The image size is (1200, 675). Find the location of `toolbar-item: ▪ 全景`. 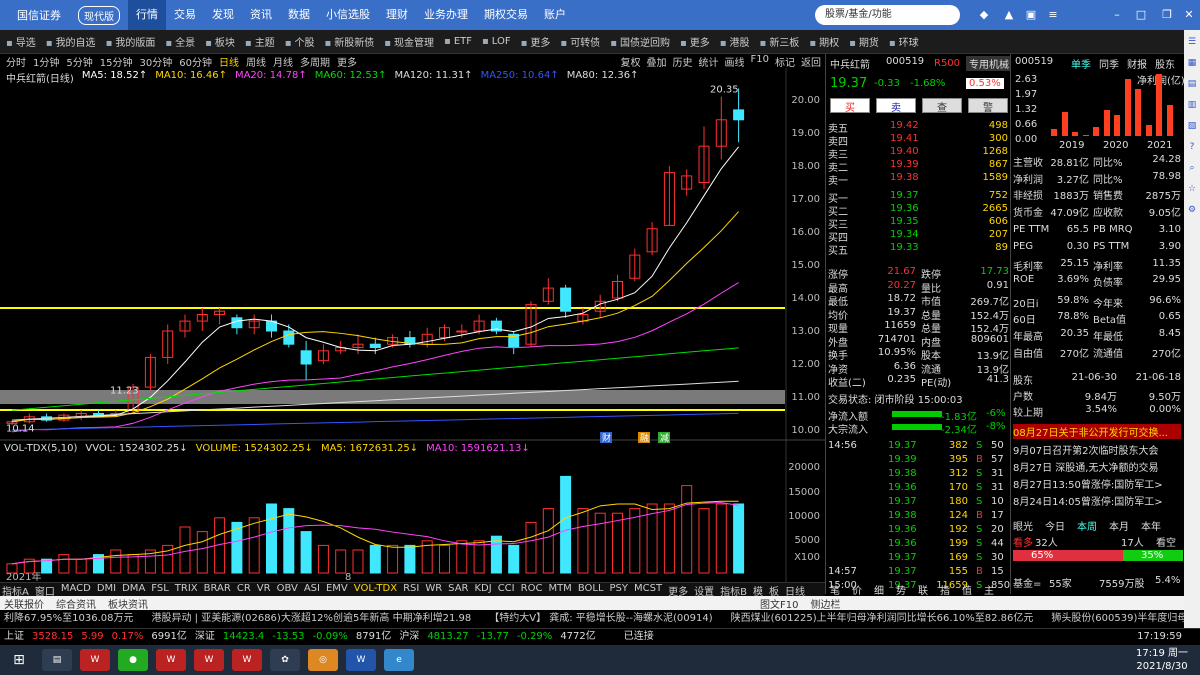

toolbar-item: ▪ 全景 is located at coordinates (180, 41).